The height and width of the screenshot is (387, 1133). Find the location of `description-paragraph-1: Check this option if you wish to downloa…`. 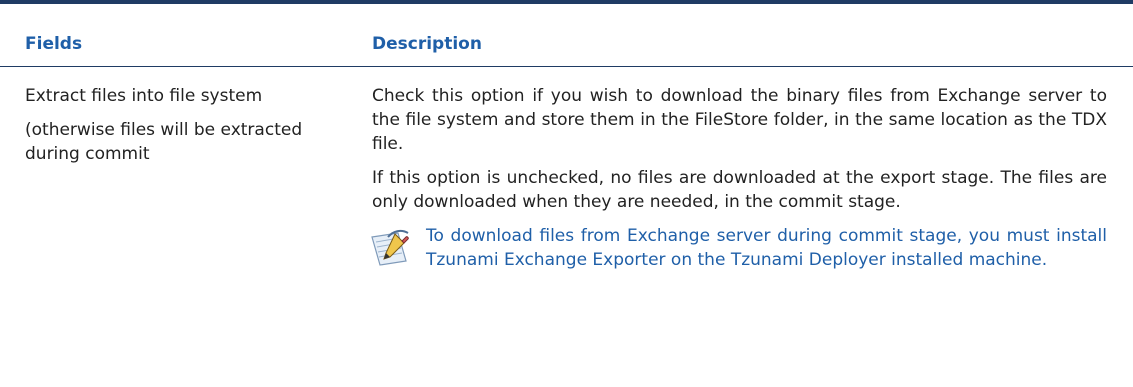

description-paragraph-1: Check this option if you wish to downloa… is located at coordinates (739, 120).